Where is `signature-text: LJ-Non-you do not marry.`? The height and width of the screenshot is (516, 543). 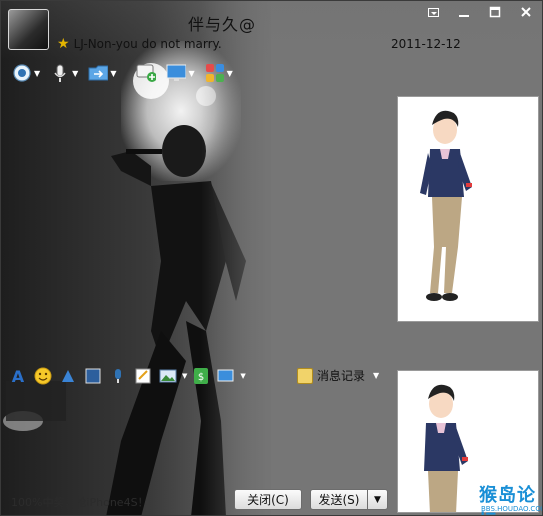 signature-text: LJ-Non-you do not marry. is located at coordinates (147, 44).